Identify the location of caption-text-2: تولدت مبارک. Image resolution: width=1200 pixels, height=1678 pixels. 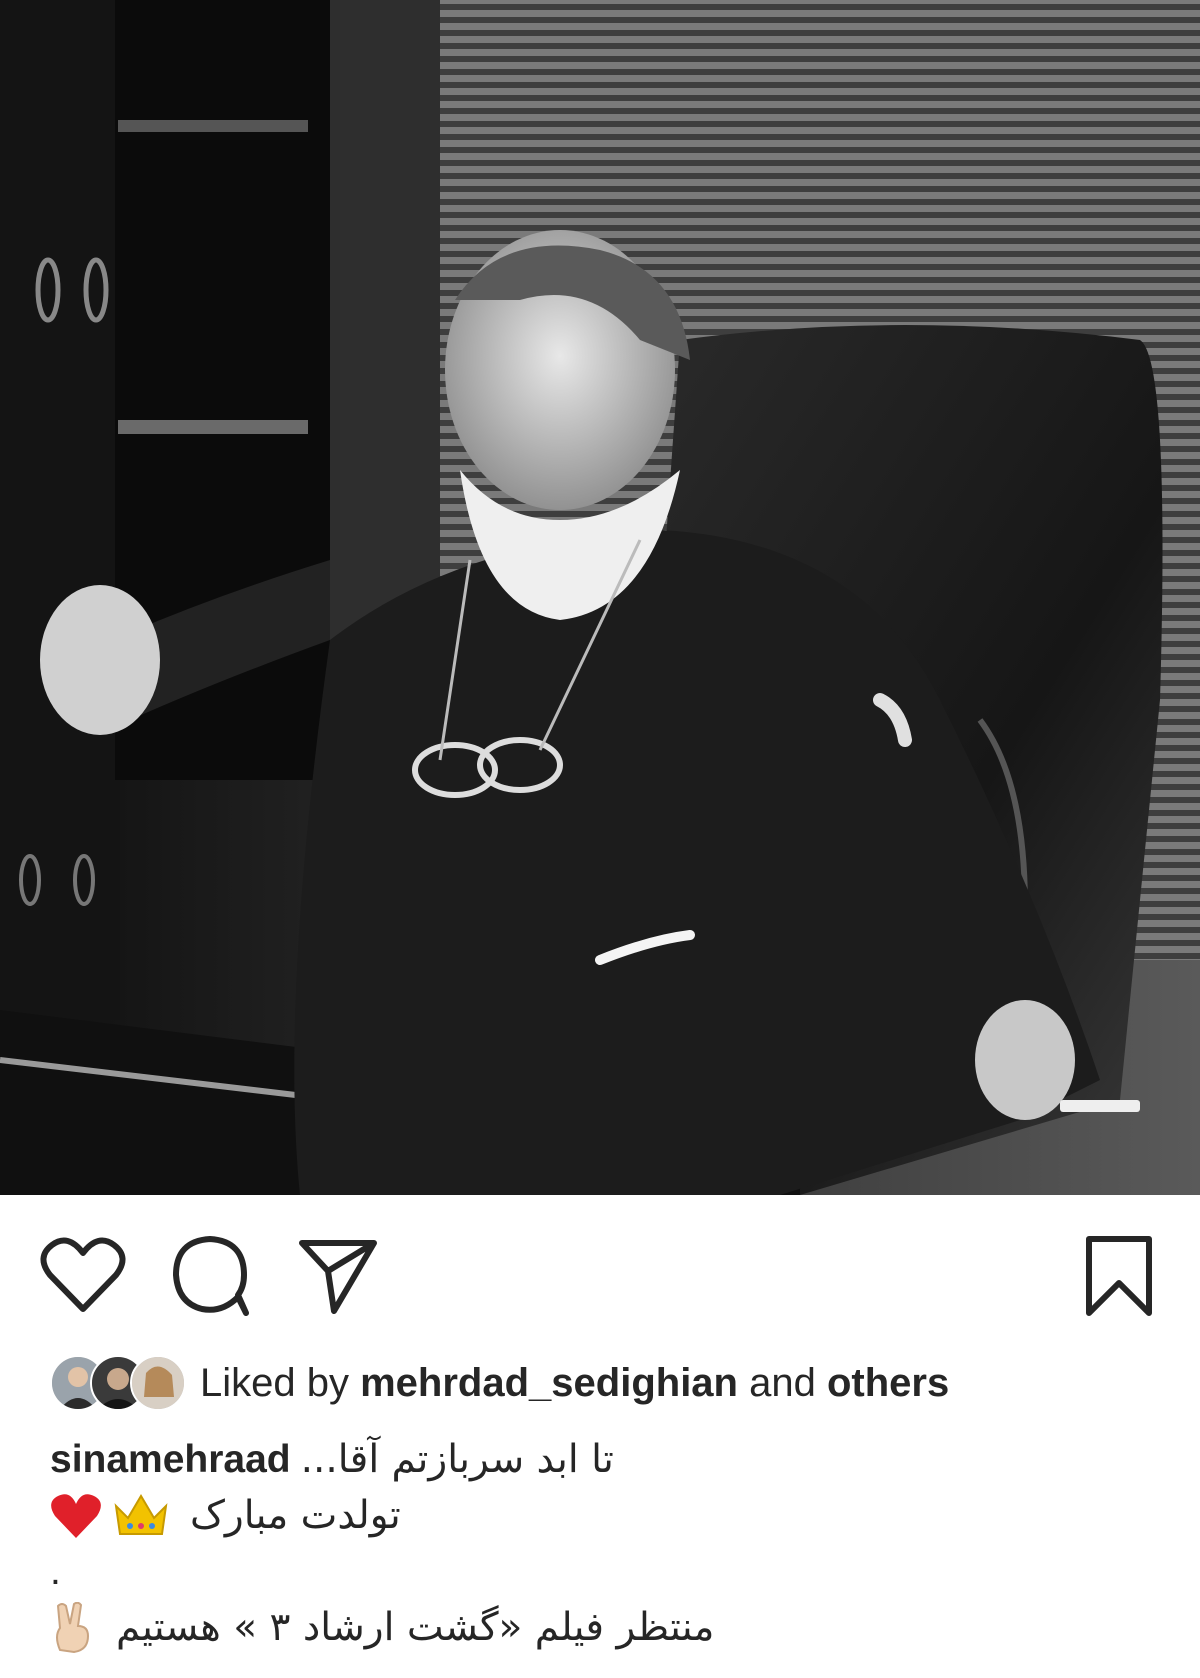
(295, 1515).